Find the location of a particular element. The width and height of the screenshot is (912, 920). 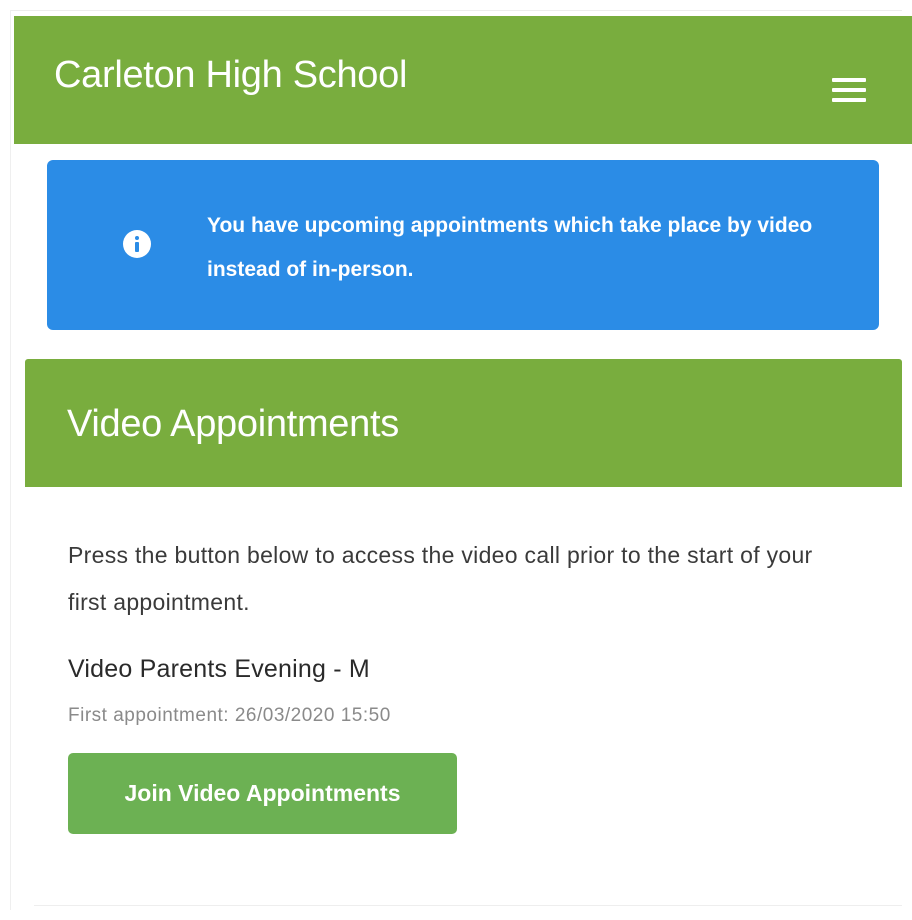

panel-heading: Video Appointments is located at coordinates (233, 424).